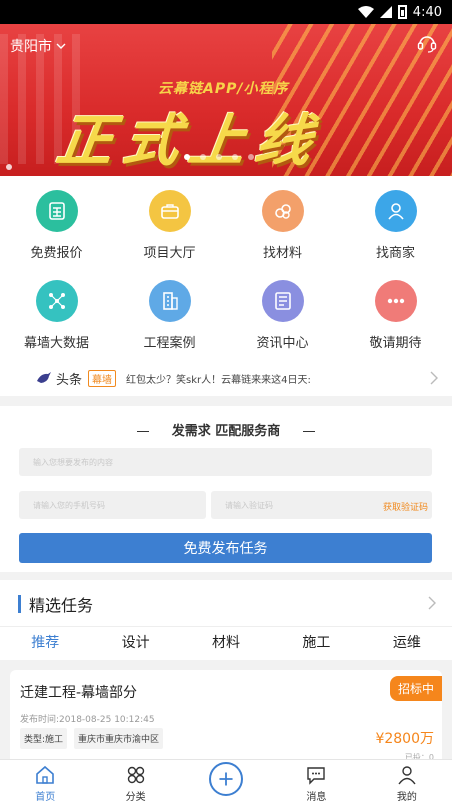 The height and width of the screenshot is (805, 452). I want to click on nav-profile: 我的, so click(407, 782).